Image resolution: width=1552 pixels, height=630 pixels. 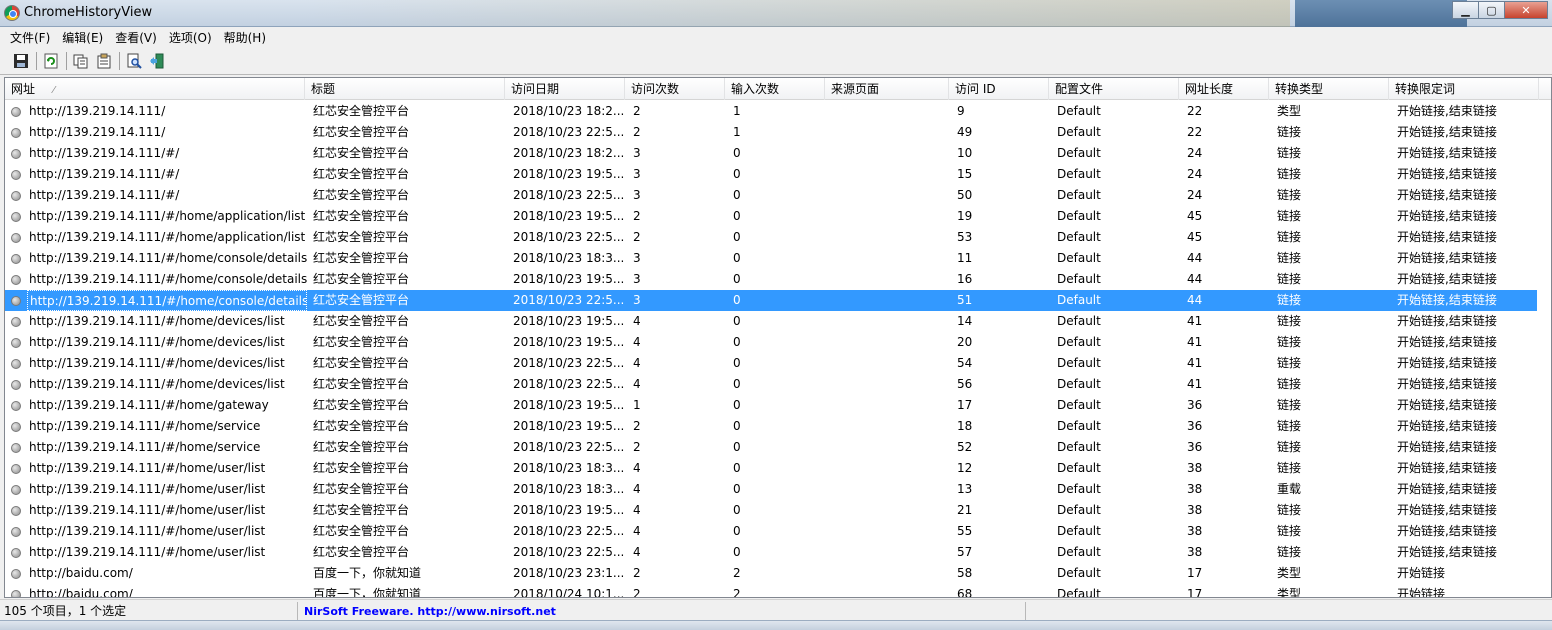 What do you see at coordinates (887, 89) in the screenshot?
I see `column-header-referrer: 来源页面` at bounding box center [887, 89].